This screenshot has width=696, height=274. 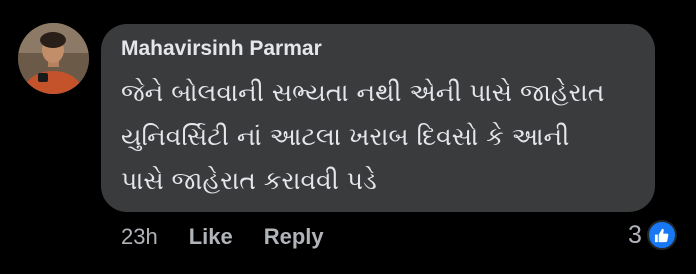 I want to click on avatar-photo, so click(x=53, y=58).